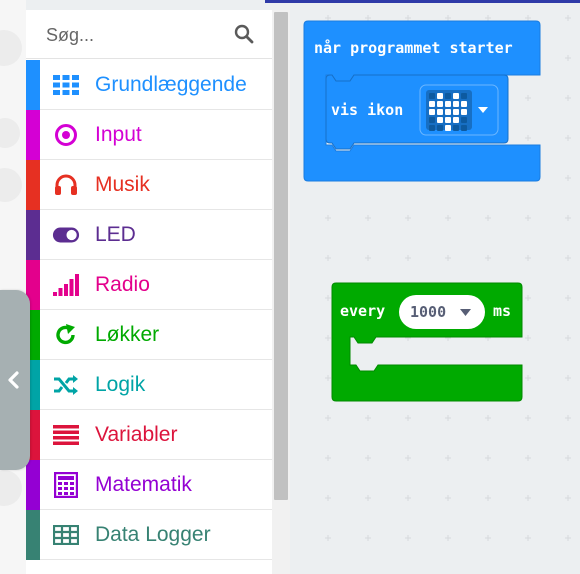 Image resolution: width=580 pixels, height=574 pixels. I want to click on input-target-icon, so click(66, 135).